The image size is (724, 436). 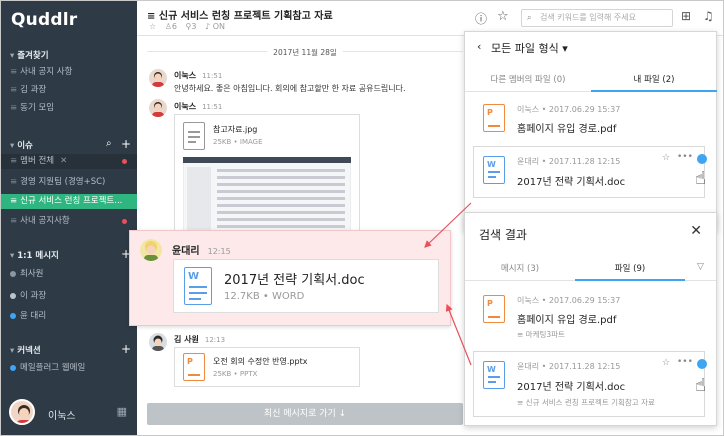 I want to click on file-type-dropdown: 모든 파일 형식 ▾, so click(x=529, y=48).